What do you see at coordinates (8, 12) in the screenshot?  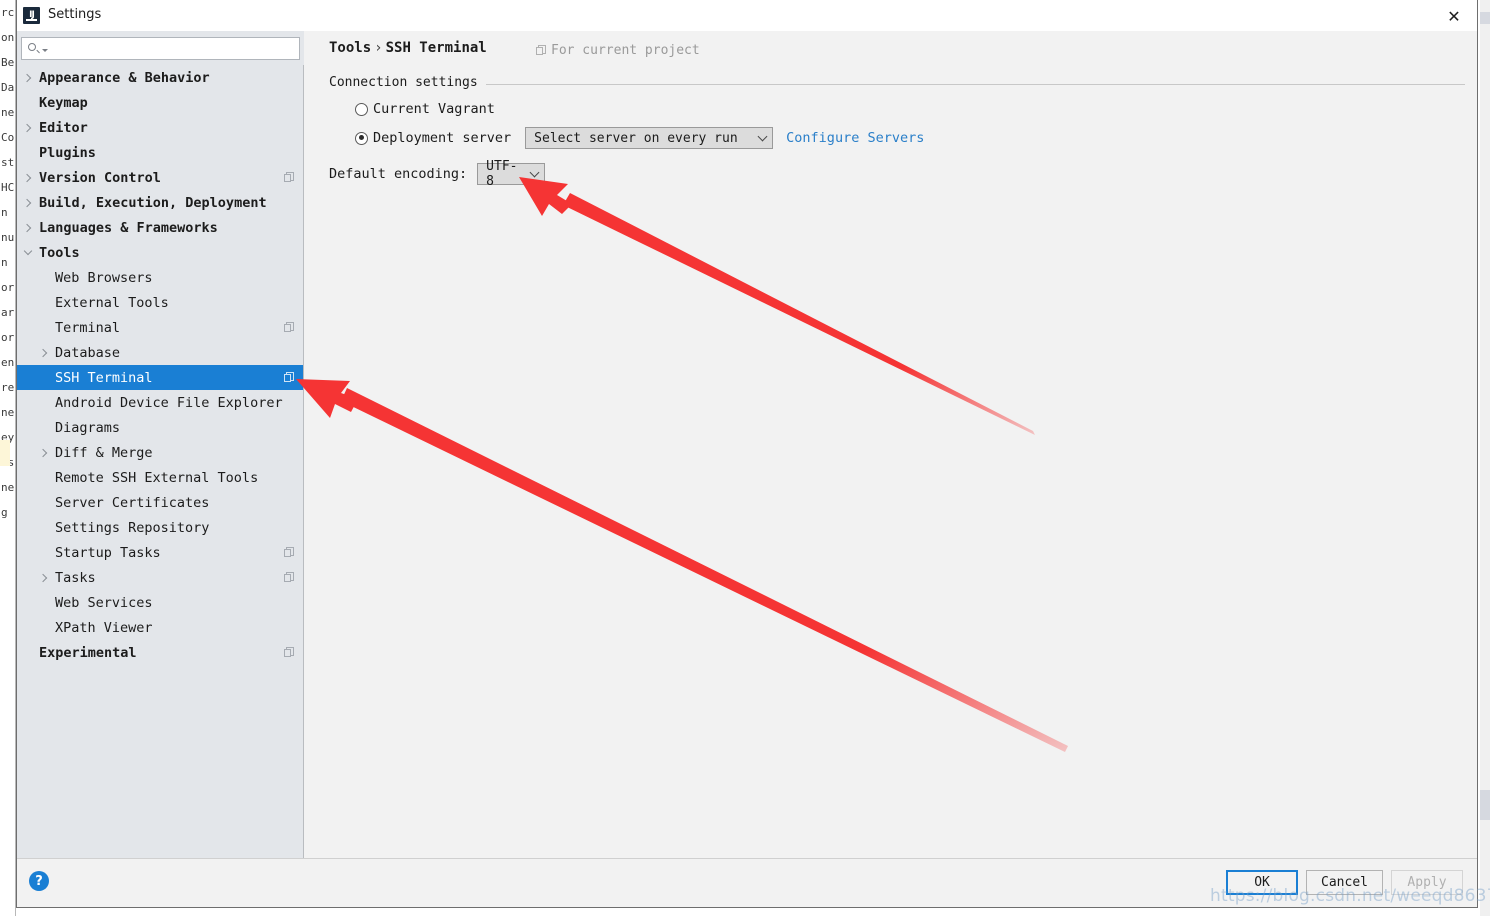 I see `background-text-fragment: rc` at bounding box center [8, 12].